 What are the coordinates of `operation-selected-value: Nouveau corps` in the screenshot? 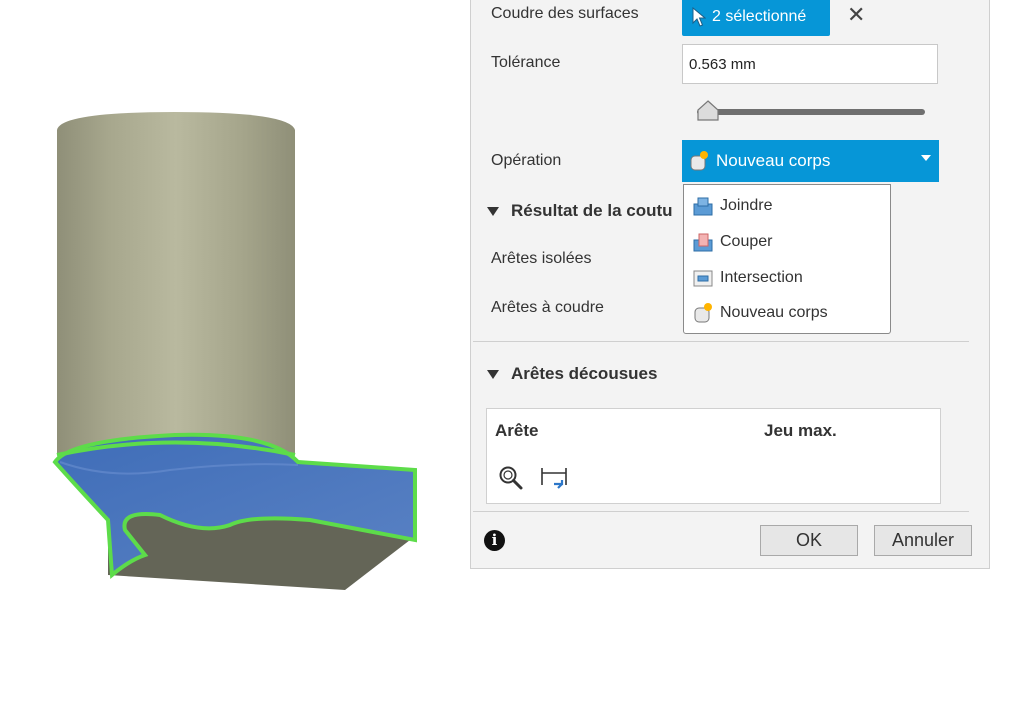 It's located at (773, 160).